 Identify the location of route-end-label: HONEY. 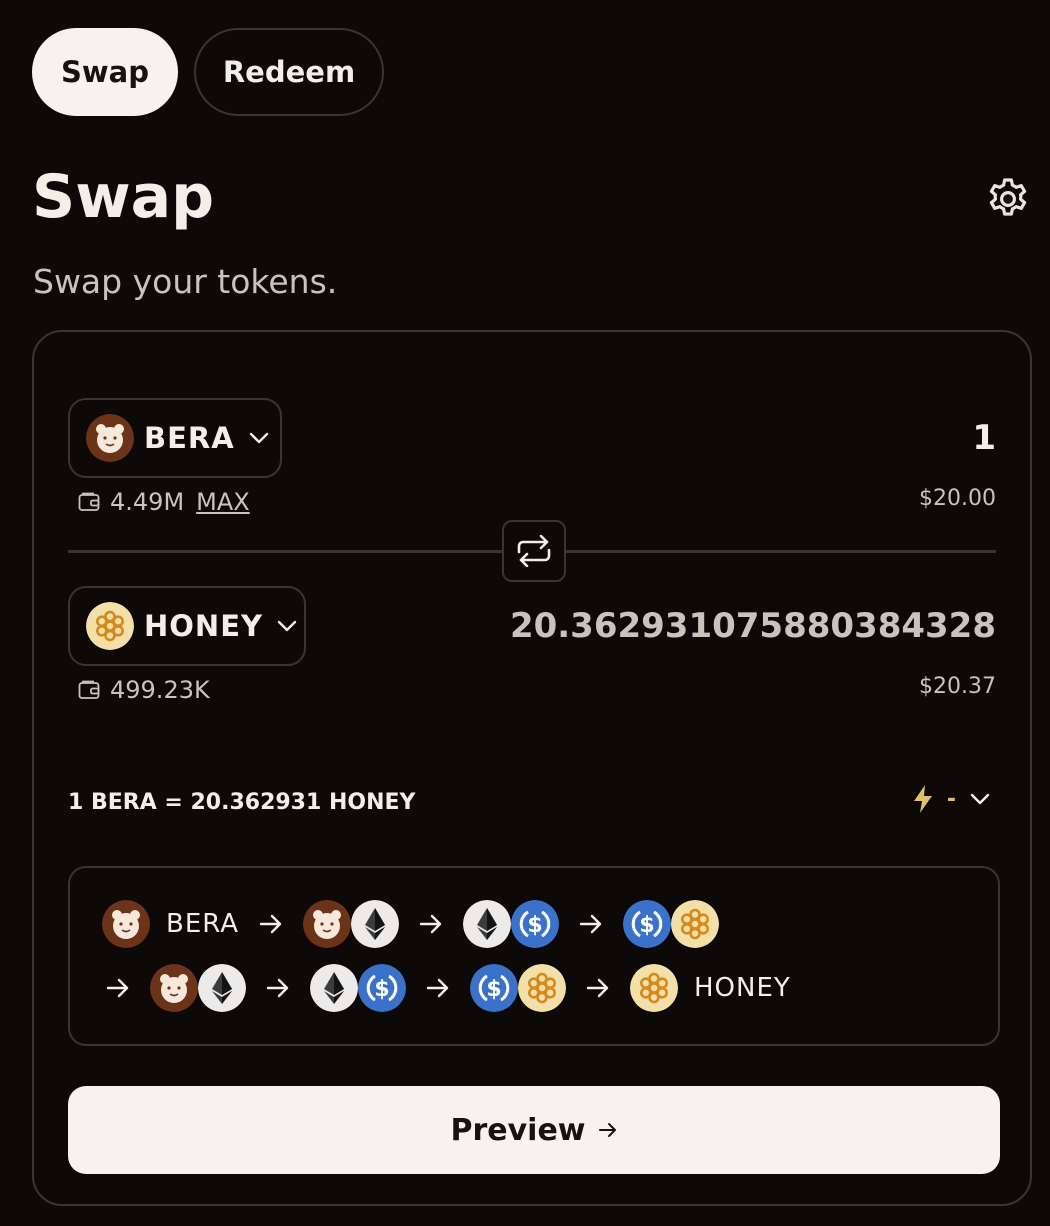
(742, 988).